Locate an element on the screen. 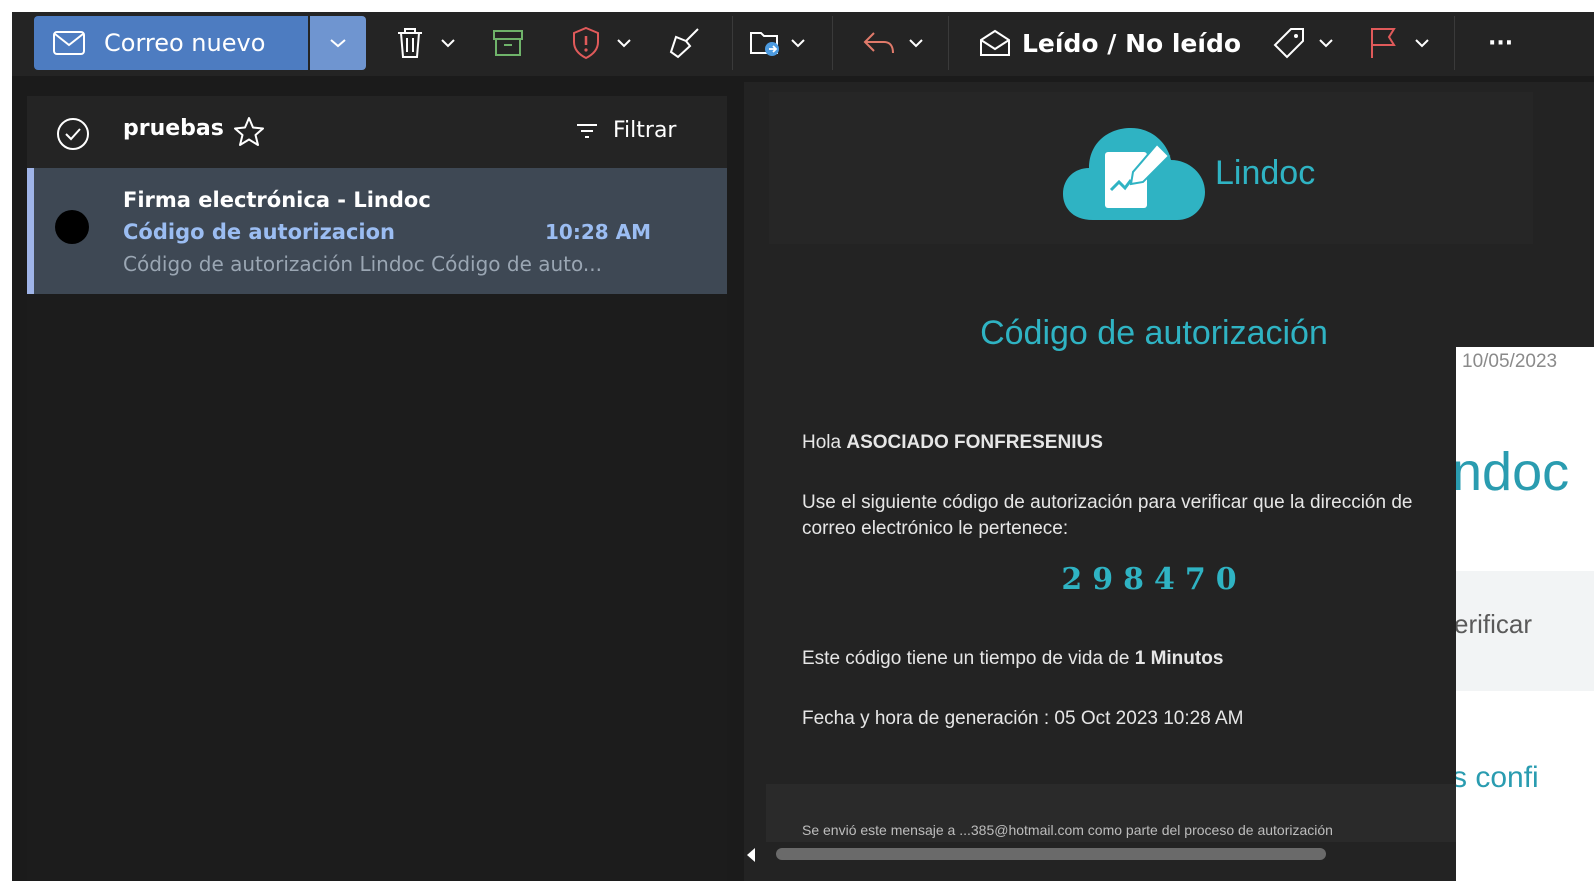  email-brand-name: Lindoc is located at coordinates (1265, 173).